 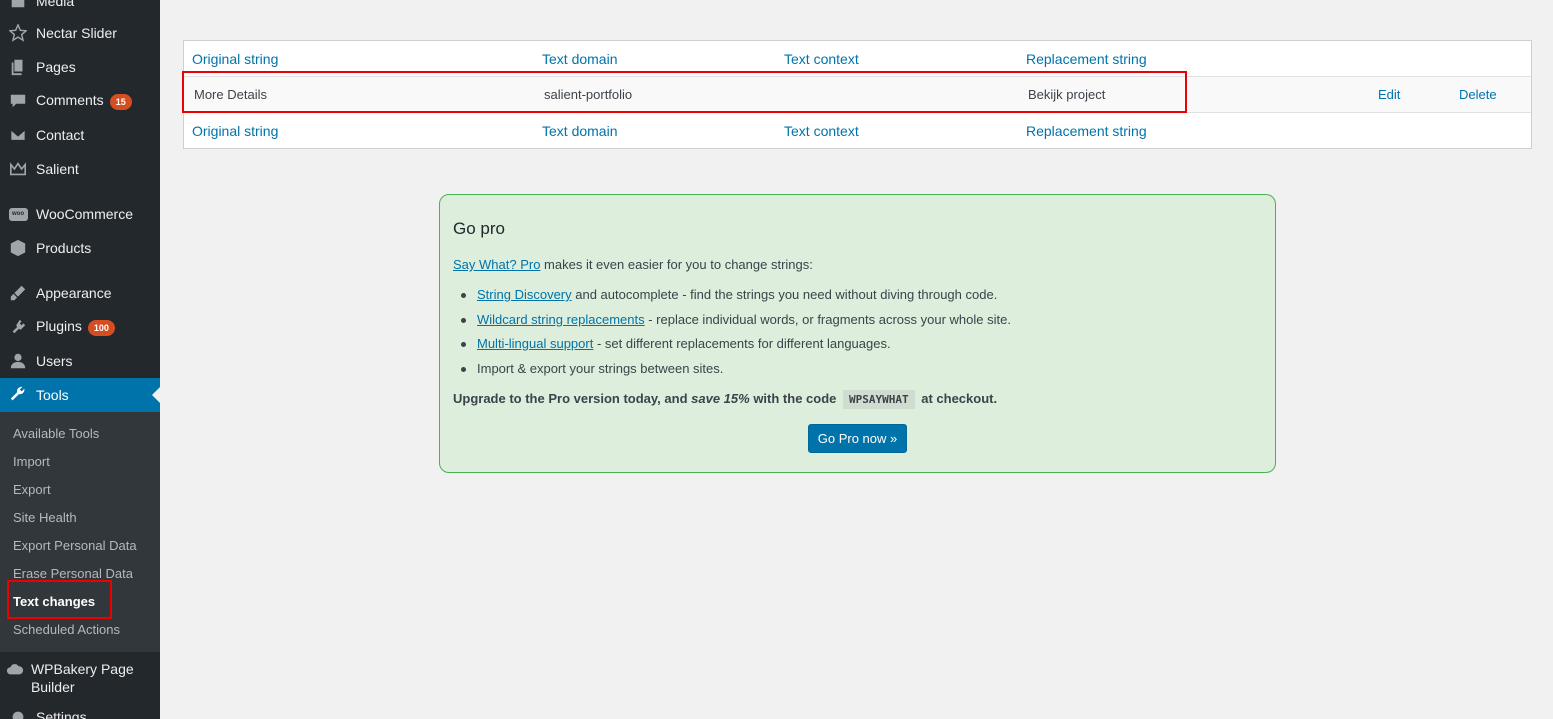 I want to click on user-icon, so click(x=18, y=361).